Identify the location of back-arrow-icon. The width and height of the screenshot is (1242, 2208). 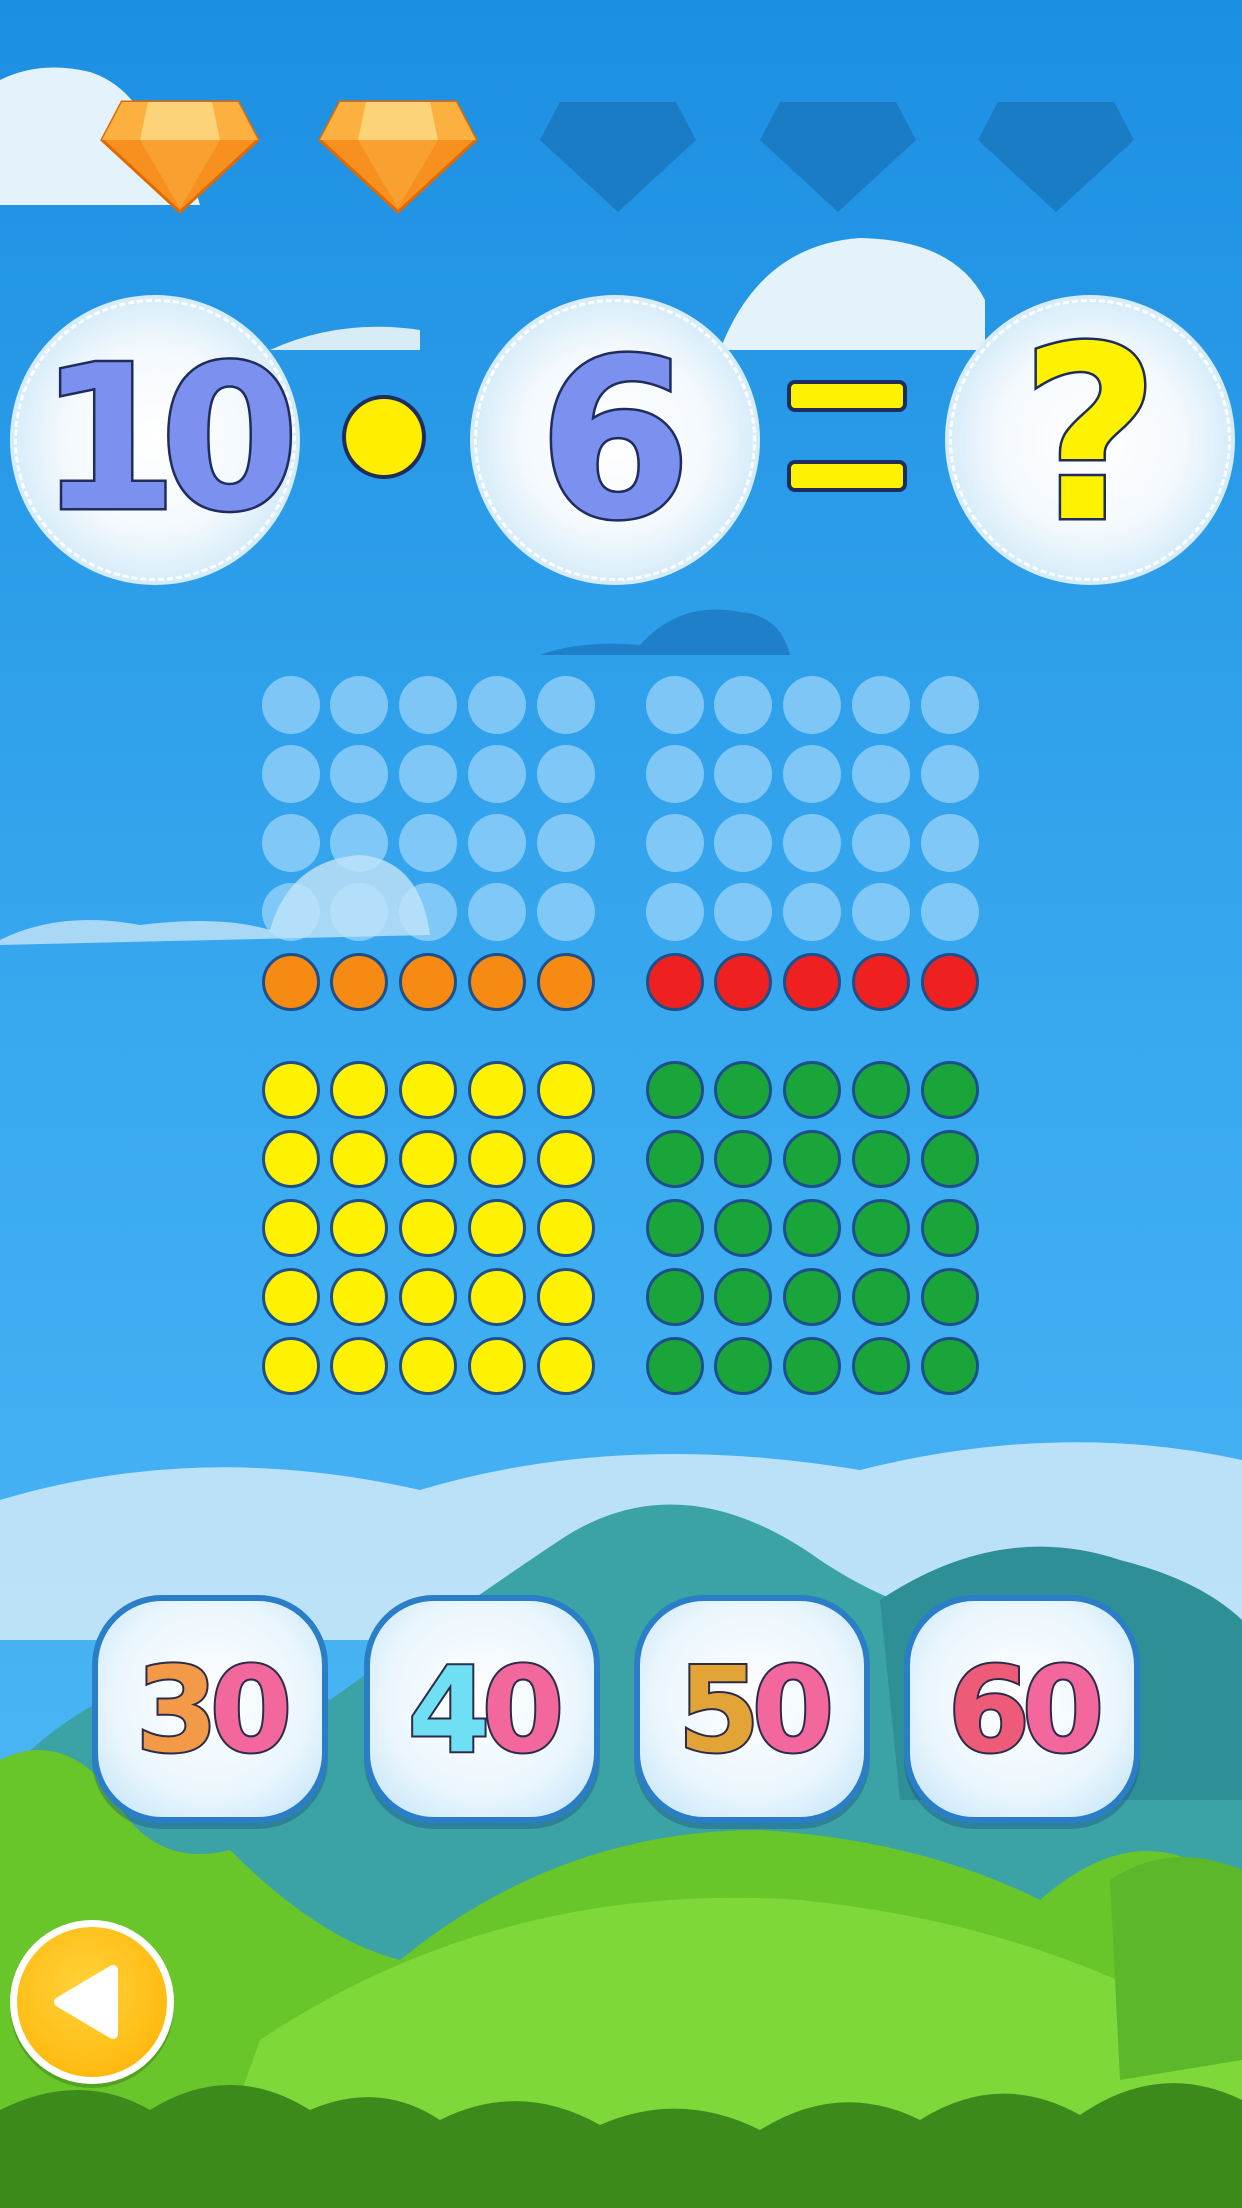
(86, 2002).